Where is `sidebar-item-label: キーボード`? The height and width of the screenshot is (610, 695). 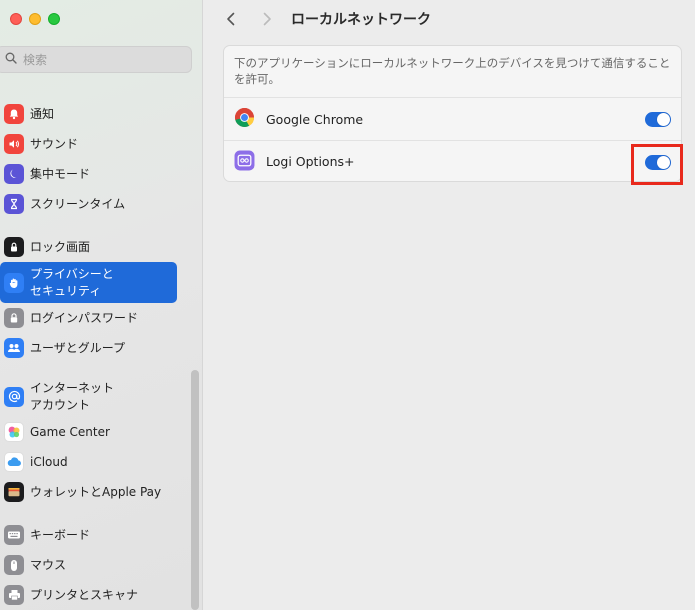
sidebar-item-label: キーボード is located at coordinates (60, 534).